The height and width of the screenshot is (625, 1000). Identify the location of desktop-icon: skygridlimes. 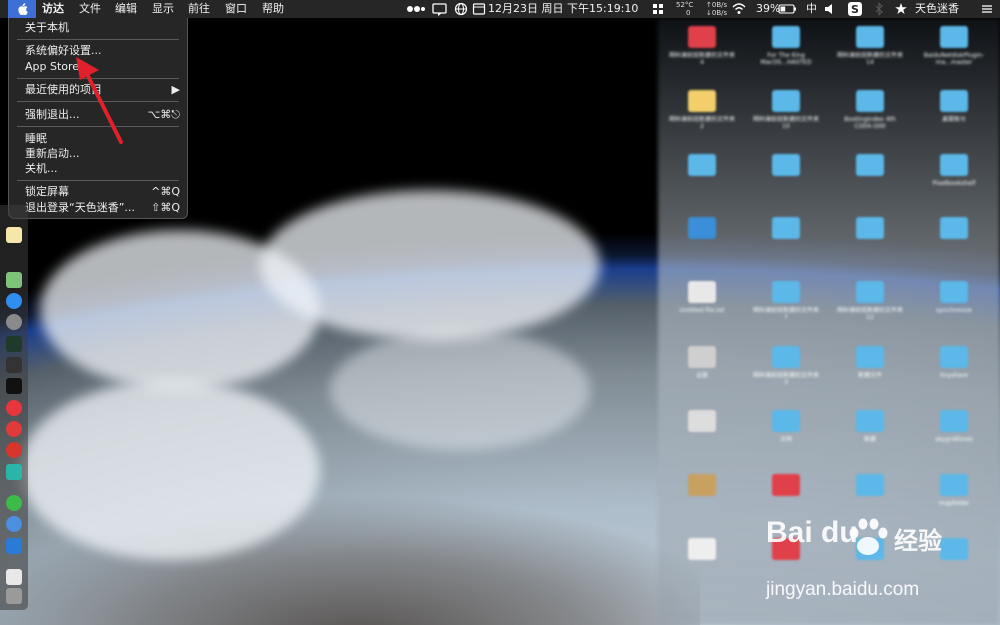
(954, 436).